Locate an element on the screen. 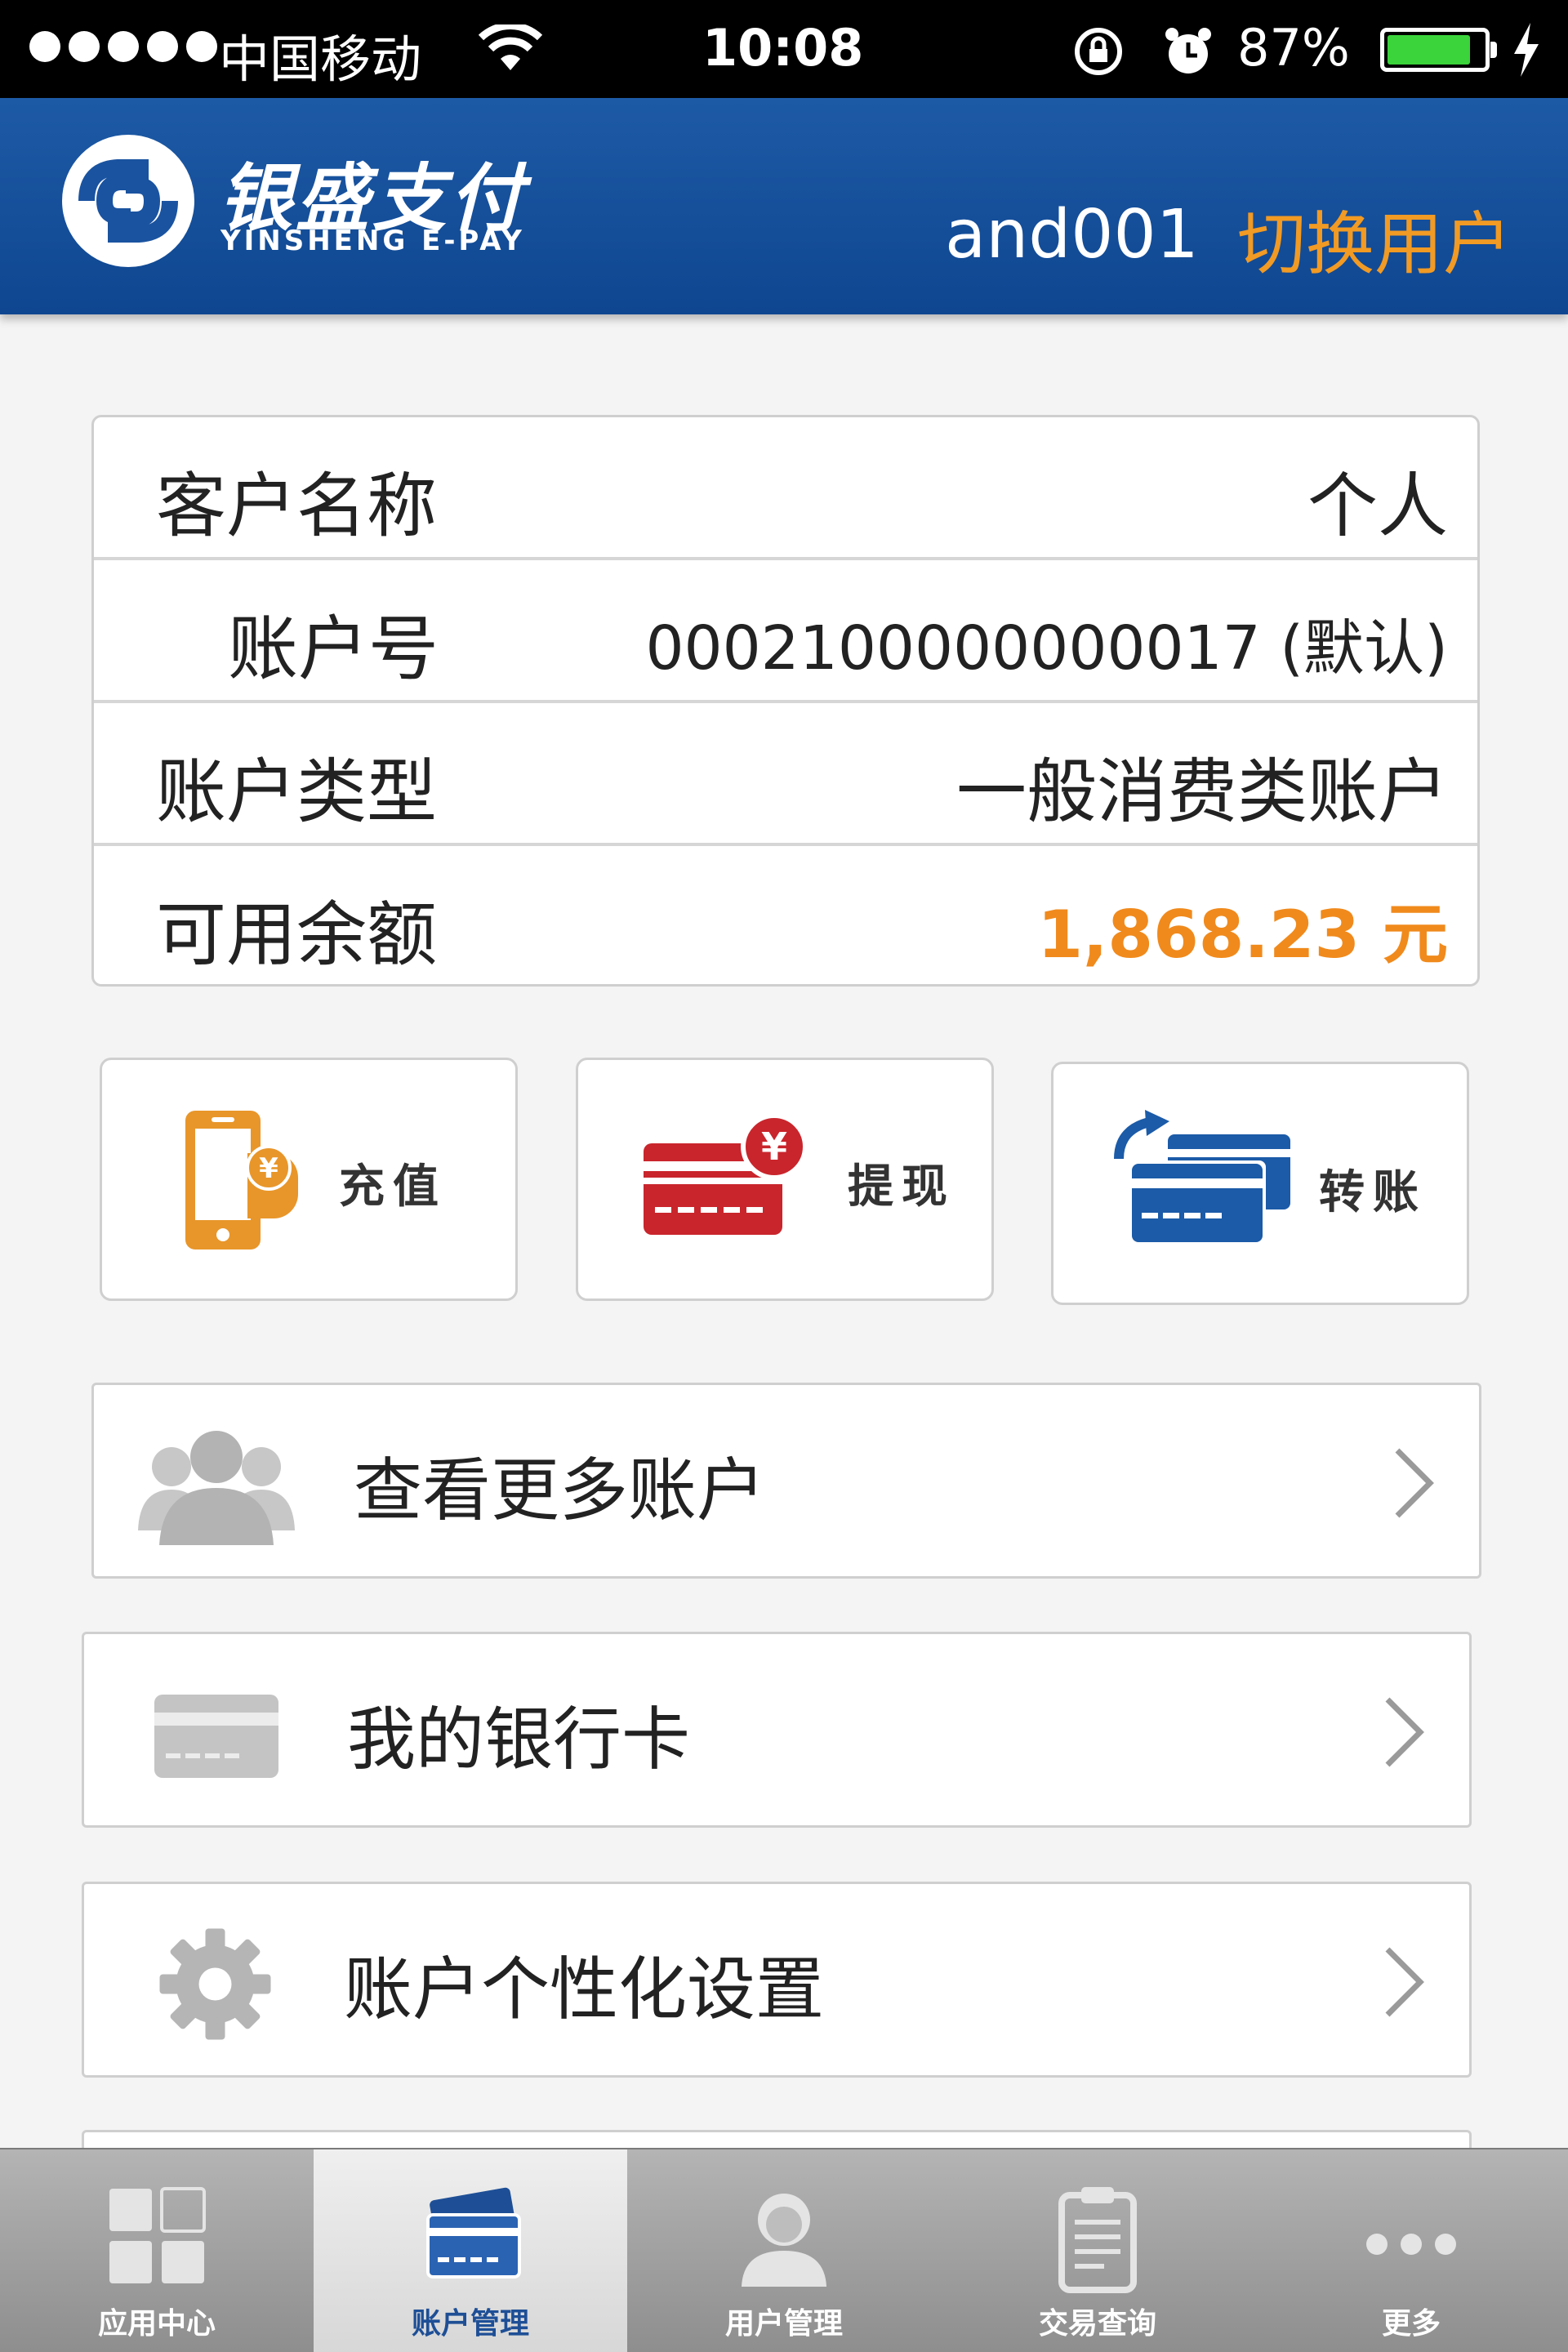 The width and height of the screenshot is (1568, 2352). customer-name-value: 个人 is located at coordinates (1377, 507).